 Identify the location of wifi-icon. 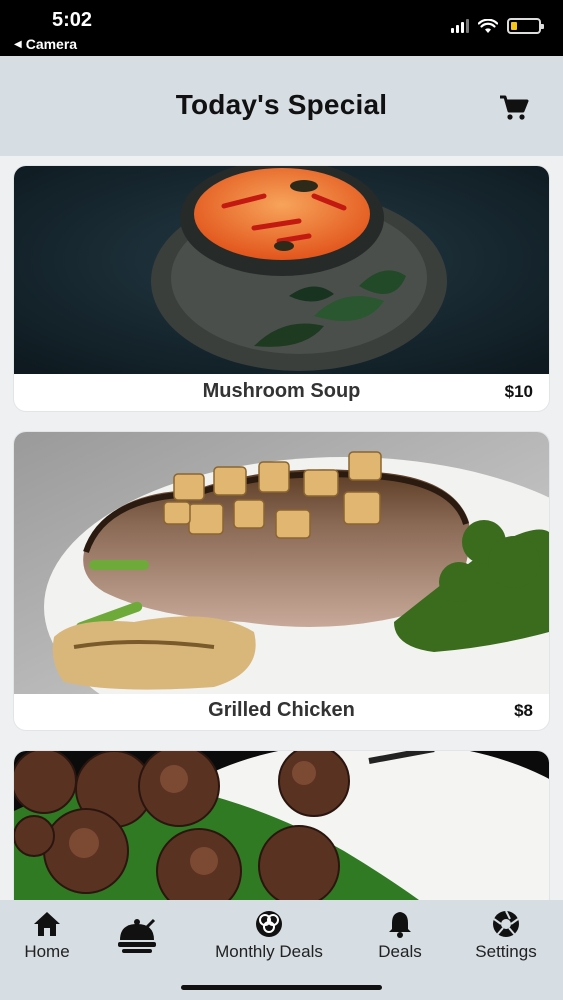
(488, 25).